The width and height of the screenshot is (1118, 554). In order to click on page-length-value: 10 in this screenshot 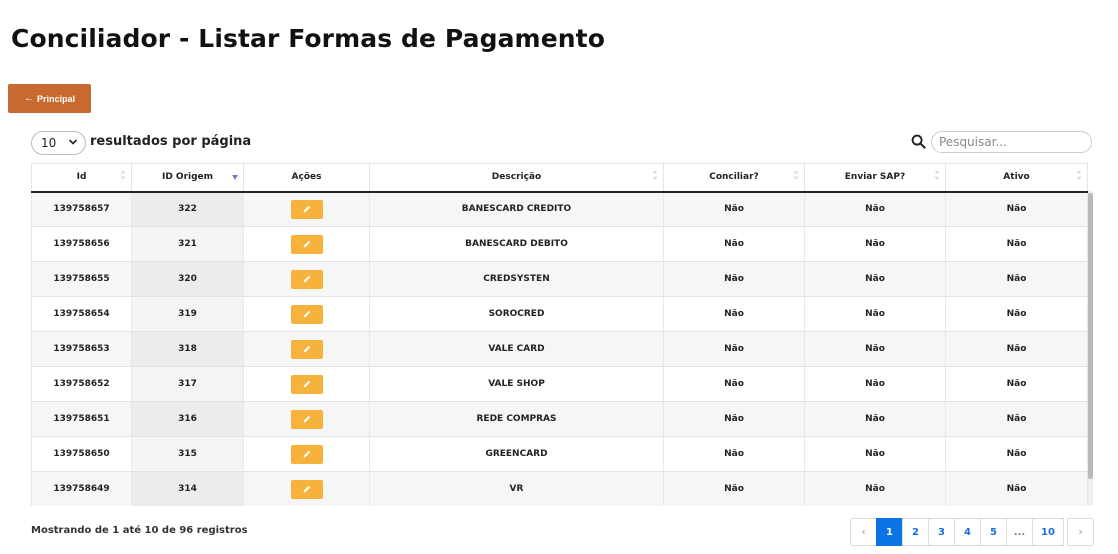, I will do `click(49, 143)`.